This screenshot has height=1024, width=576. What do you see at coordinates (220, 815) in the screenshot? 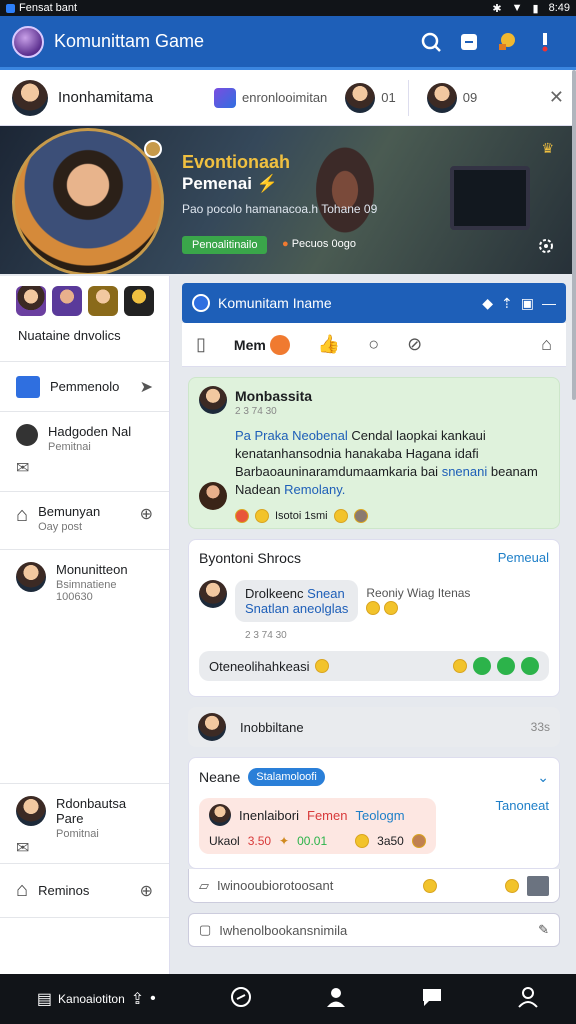
I see `member-avatar` at bounding box center [220, 815].